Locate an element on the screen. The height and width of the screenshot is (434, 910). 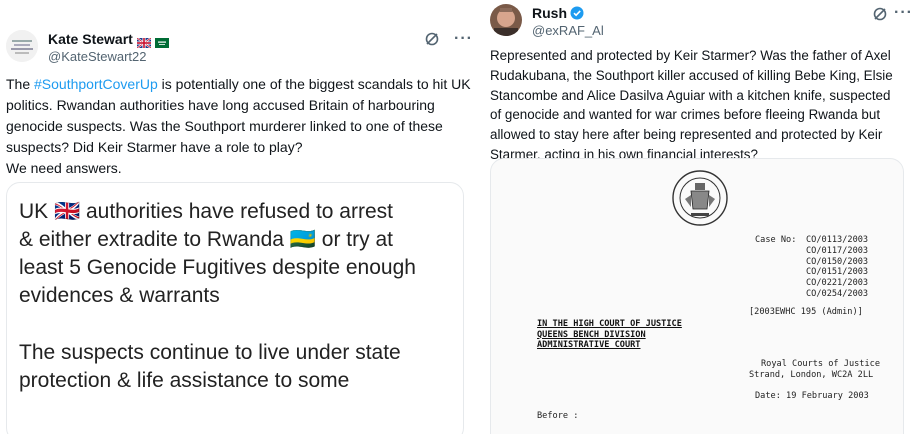
author-handle: @exRAF_Al is located at coordinates (568, 31).